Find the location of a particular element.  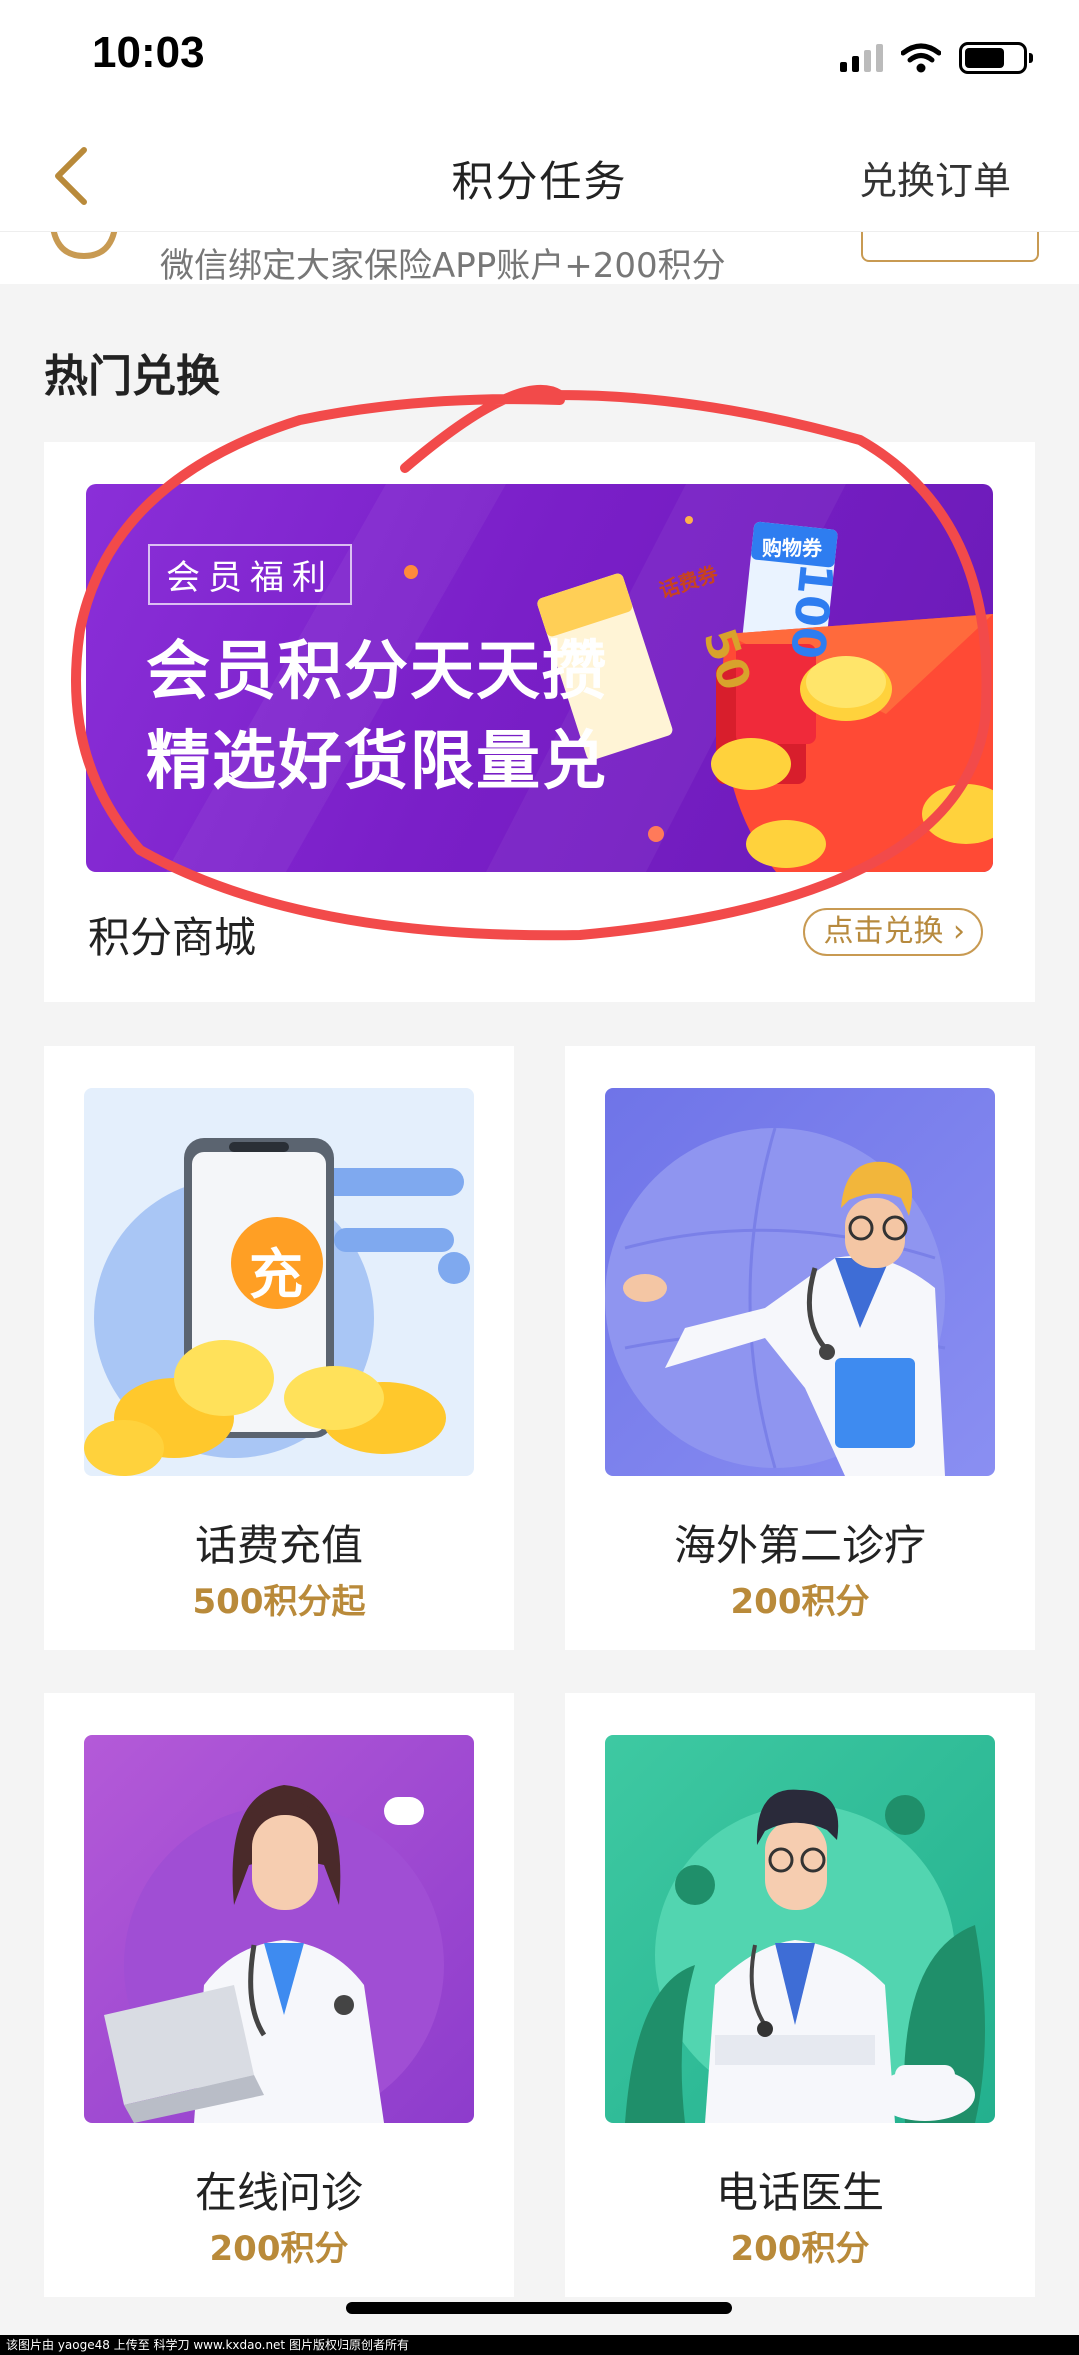

task-row: 微信绑定大家保险APP账户+200积分 is located at coordinates (539, 258).